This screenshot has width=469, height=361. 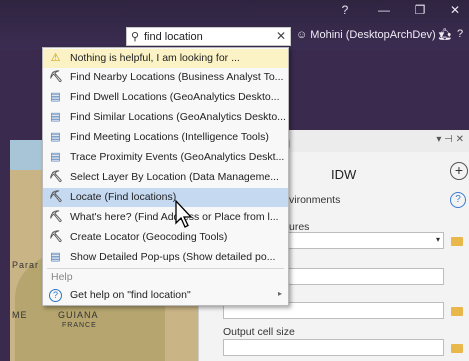 I want to click on output-cell-size-field, so click(x=333, y=347).